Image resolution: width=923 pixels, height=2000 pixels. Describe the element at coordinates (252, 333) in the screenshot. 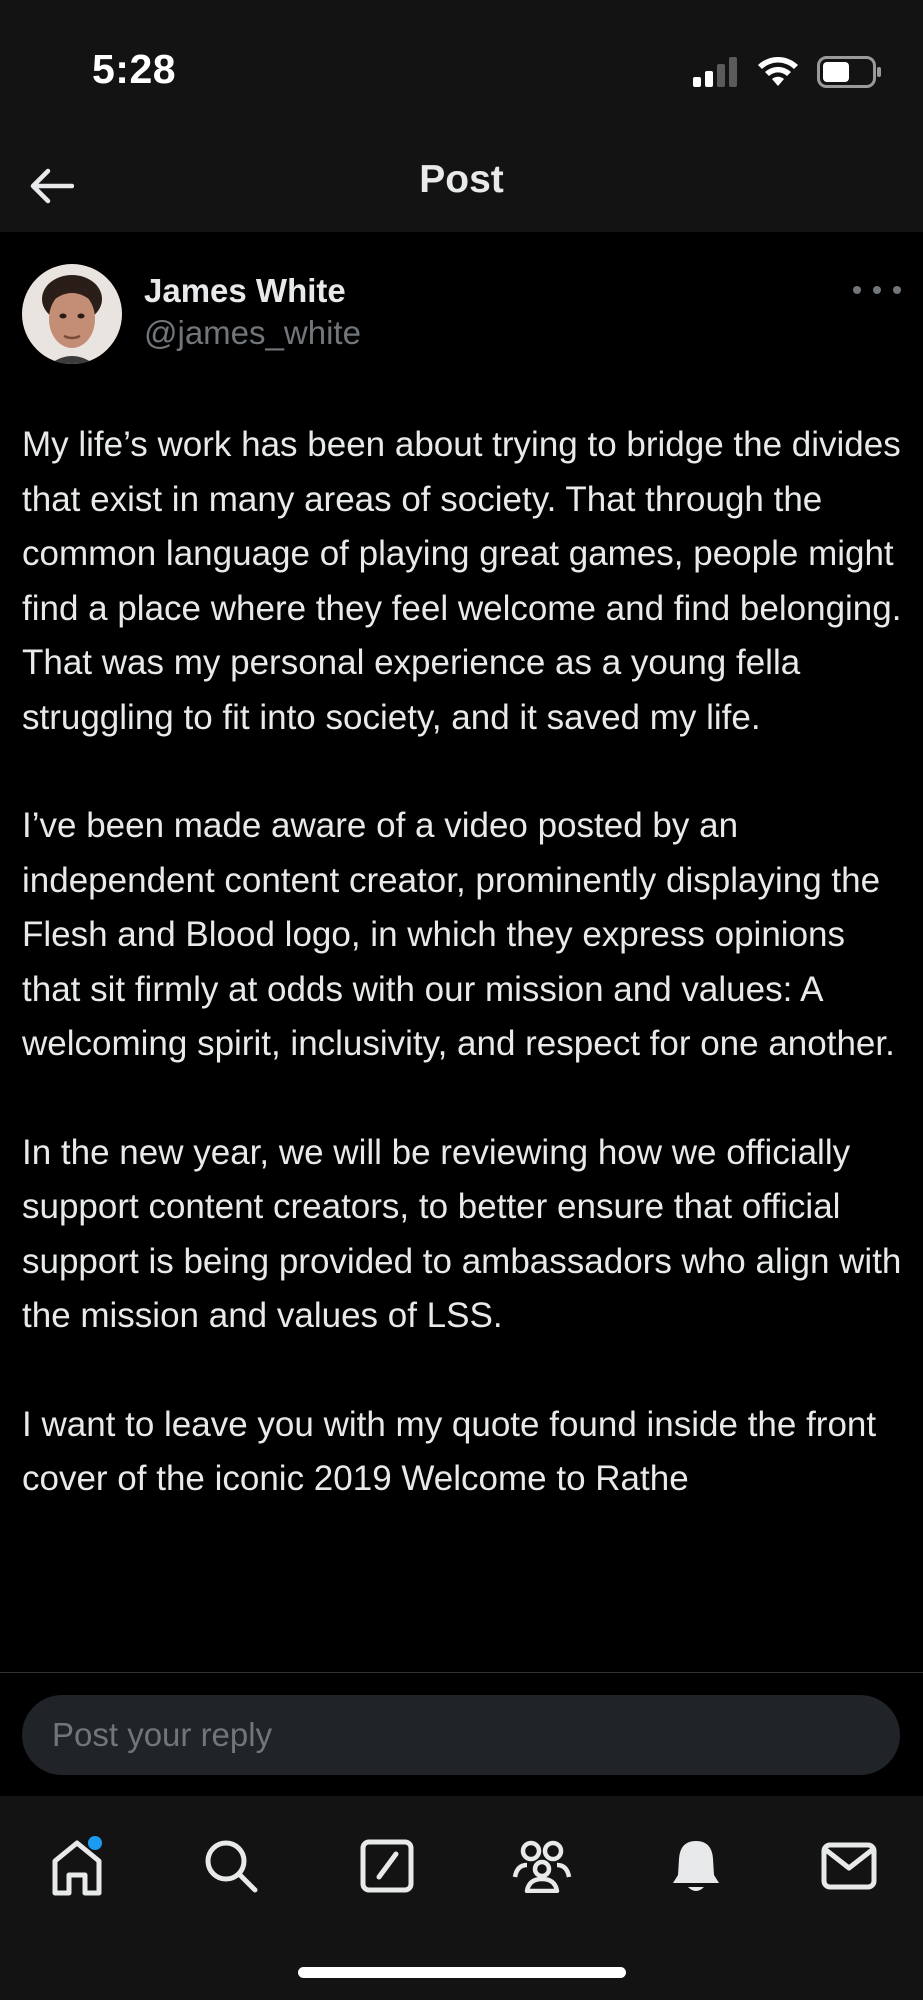

I see `author-handle: @james_white` at that location.